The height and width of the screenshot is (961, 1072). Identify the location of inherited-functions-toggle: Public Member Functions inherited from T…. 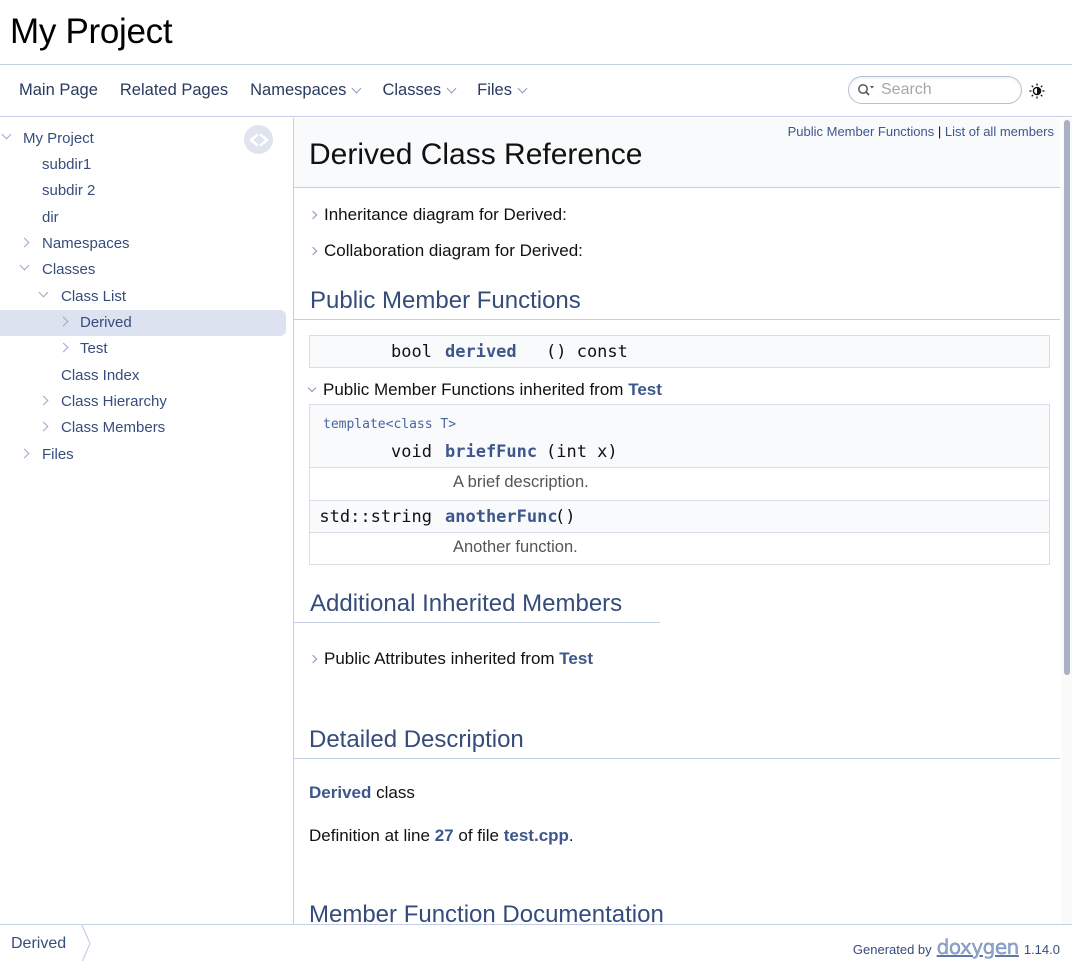
(484, 390).